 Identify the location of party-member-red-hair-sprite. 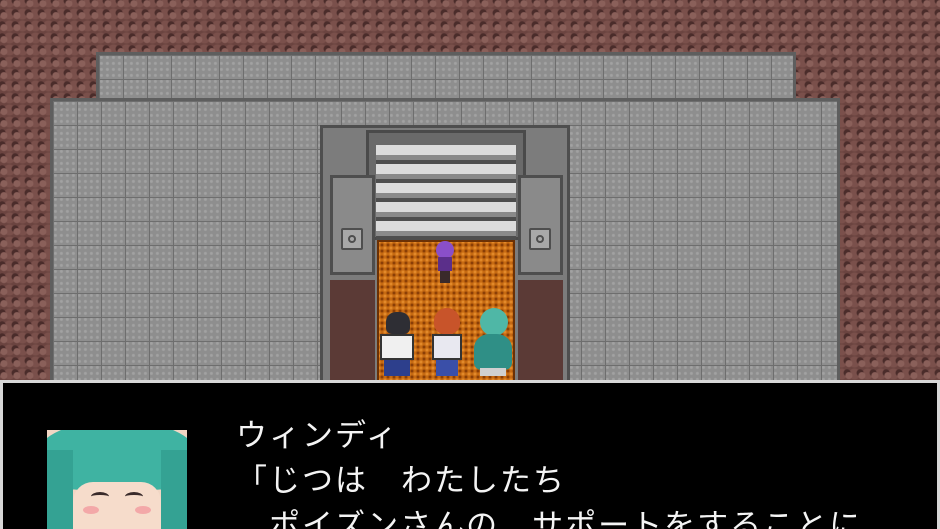
(447, 343).